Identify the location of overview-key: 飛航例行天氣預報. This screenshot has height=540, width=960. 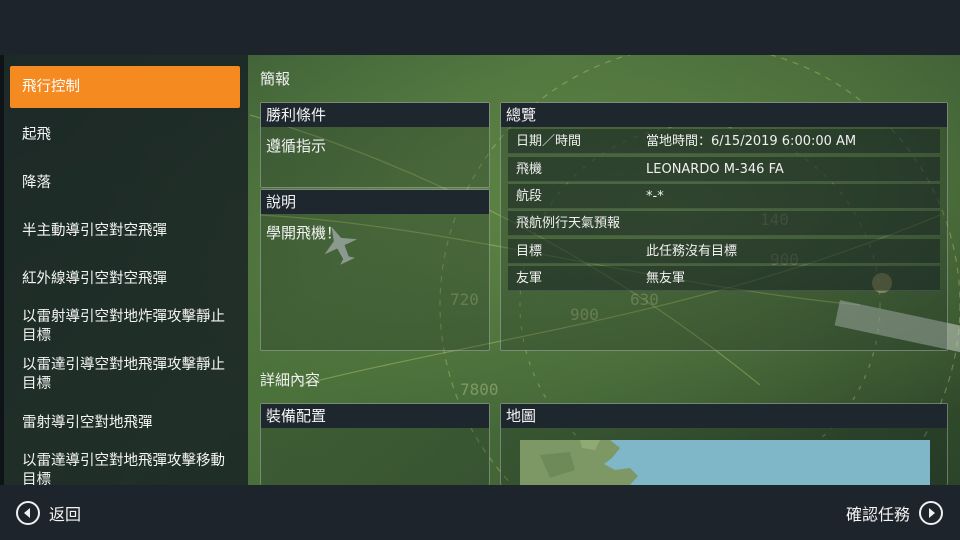
(568, 223).